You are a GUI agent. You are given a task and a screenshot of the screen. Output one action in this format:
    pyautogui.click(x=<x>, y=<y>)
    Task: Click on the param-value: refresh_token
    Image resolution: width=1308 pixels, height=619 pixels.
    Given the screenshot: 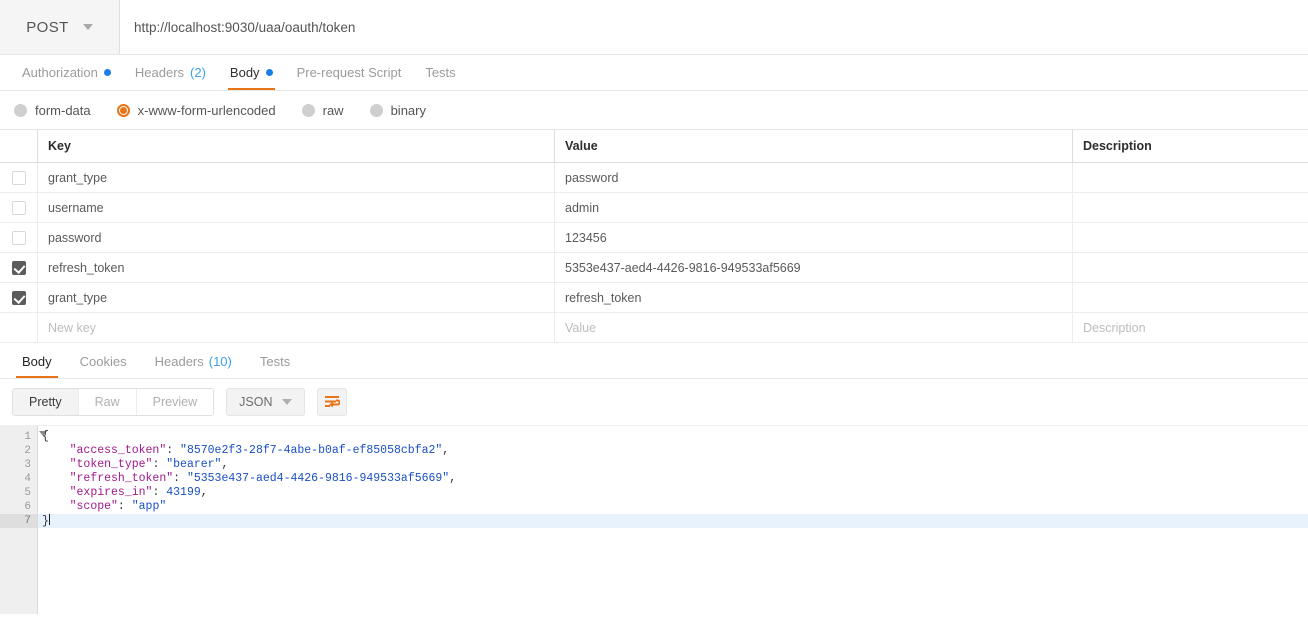 What is the action you would take?
    pyautogui.click(x=603, y=297)
    